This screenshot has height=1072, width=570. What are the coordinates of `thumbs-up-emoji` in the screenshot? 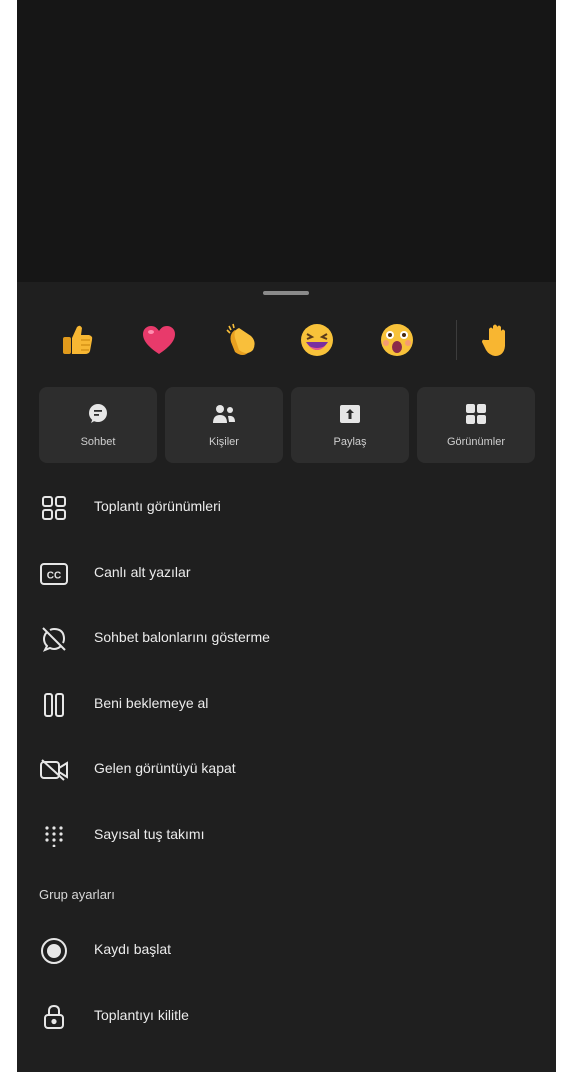 It's located at (77, 340).